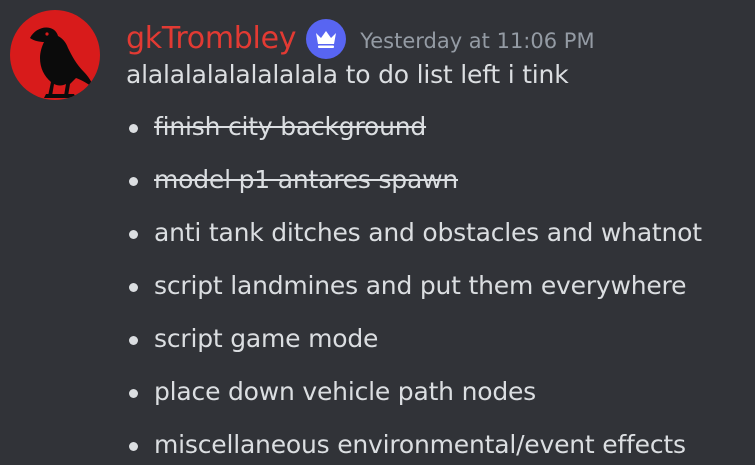  I want to click on list-item: place down vehicle path nodes, so click(414, 391).